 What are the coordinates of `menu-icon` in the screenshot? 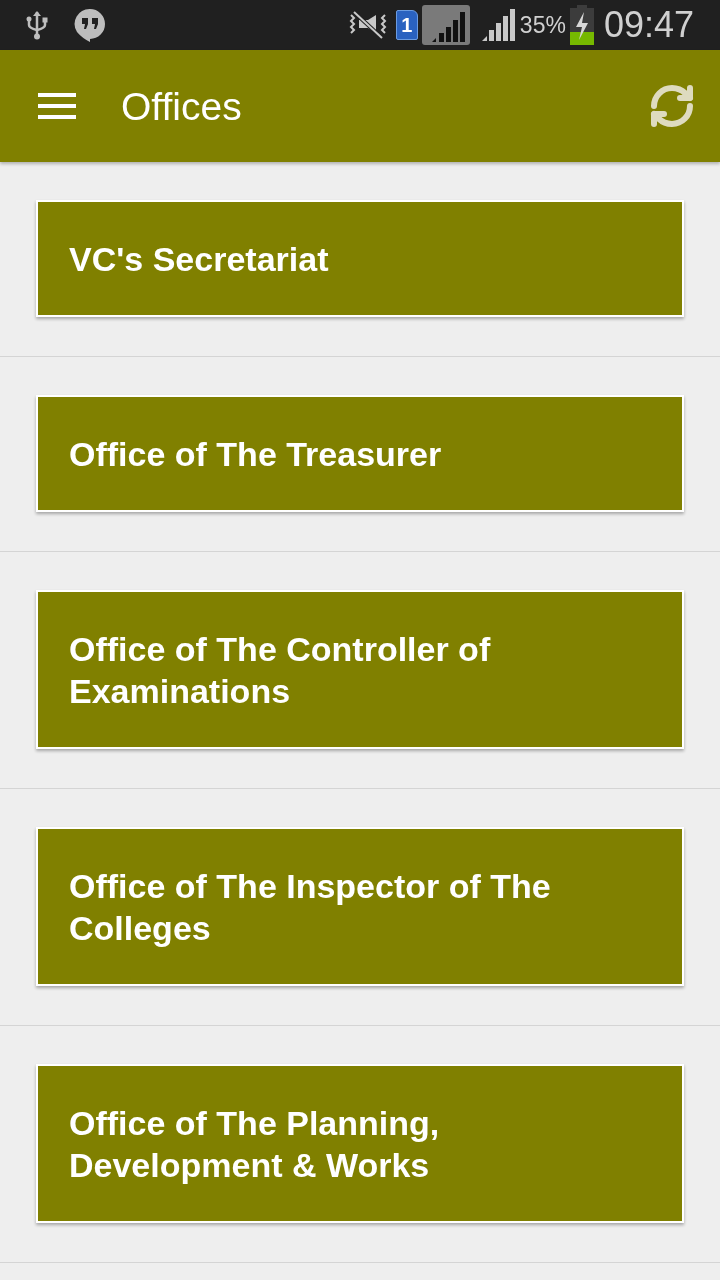 It's located at (57, 106).